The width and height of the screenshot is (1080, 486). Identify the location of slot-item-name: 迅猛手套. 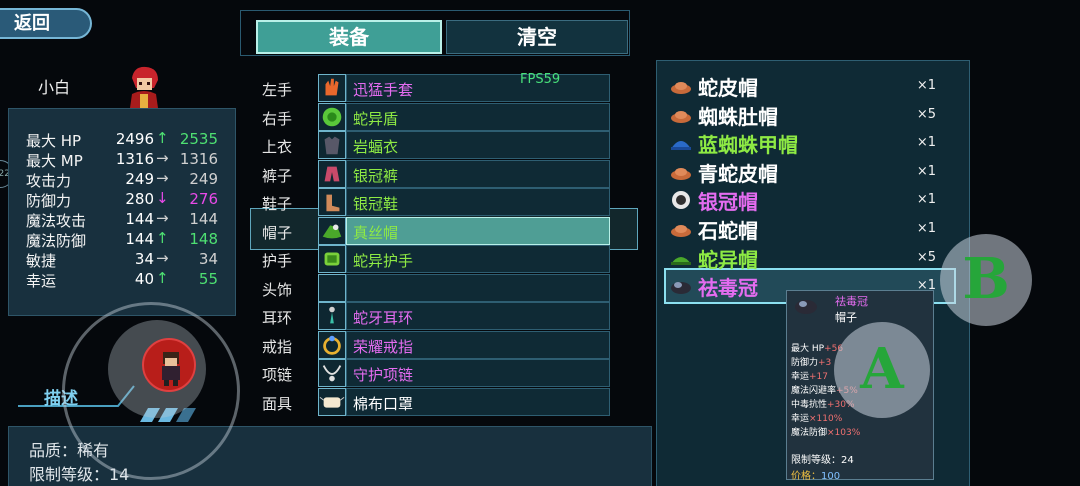
(383, 90).